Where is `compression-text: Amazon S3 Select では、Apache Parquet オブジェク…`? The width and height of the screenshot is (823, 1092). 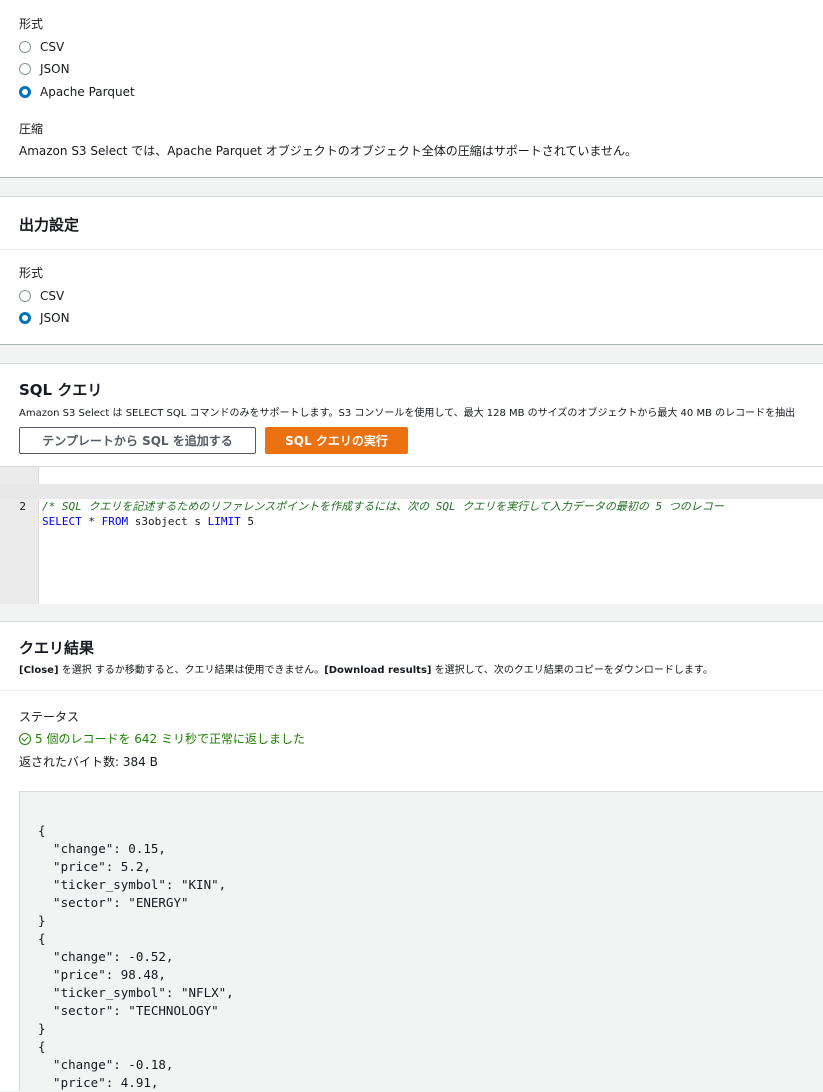
compression-text: Amazon S3 Select では、Apache Parquet オブジェク… is located at coordinates (328, 151).